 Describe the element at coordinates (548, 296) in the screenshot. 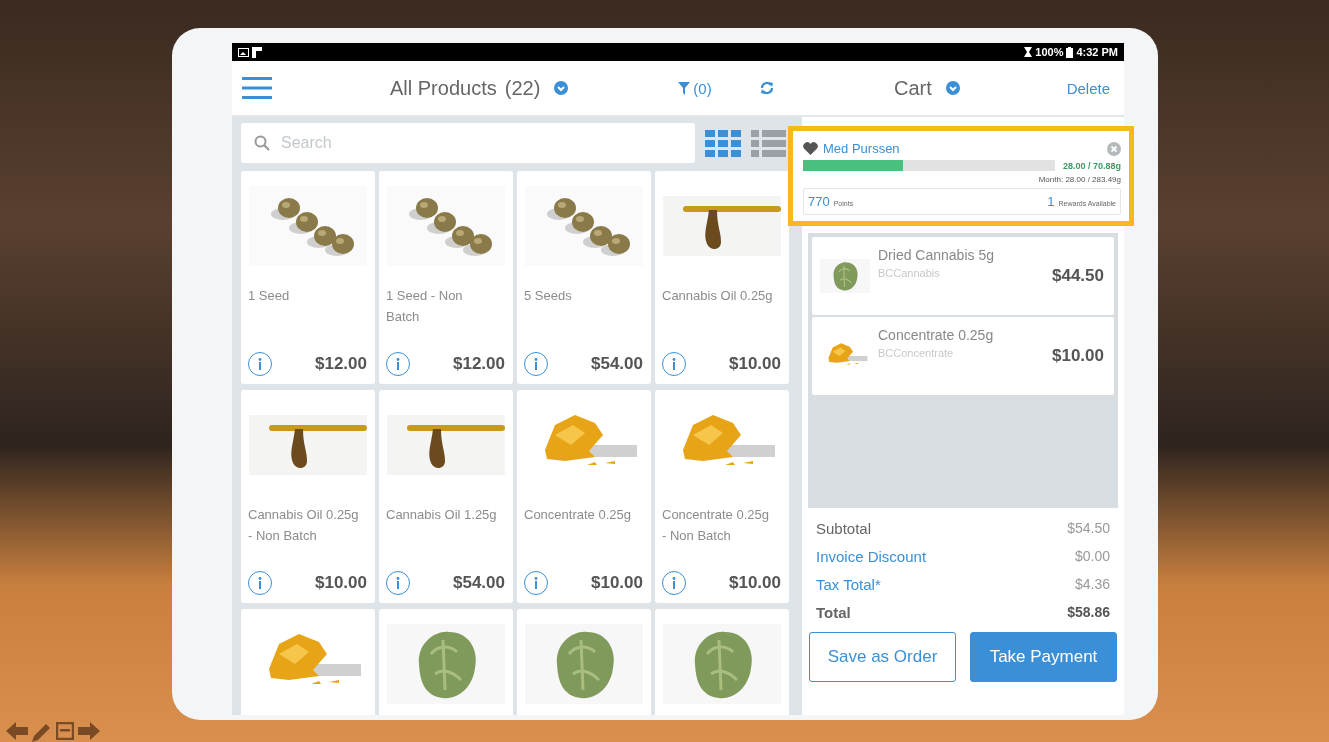

I see `product-name: 5 Seeds` at that location.